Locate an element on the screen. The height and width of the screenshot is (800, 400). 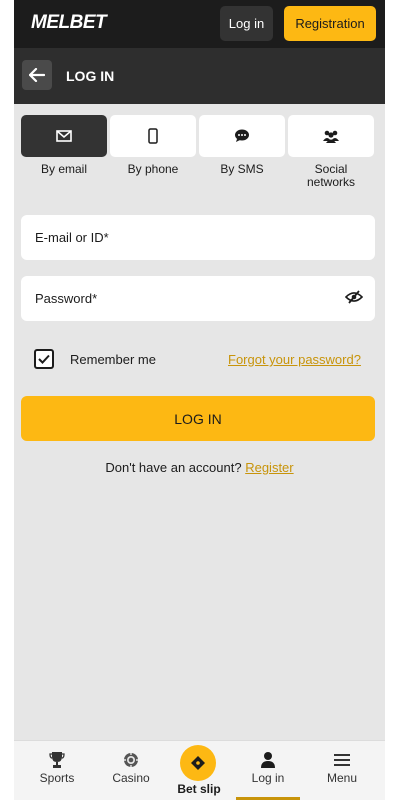
email-placeholder: E-mail or ID* is located at coordinates (72, 237).